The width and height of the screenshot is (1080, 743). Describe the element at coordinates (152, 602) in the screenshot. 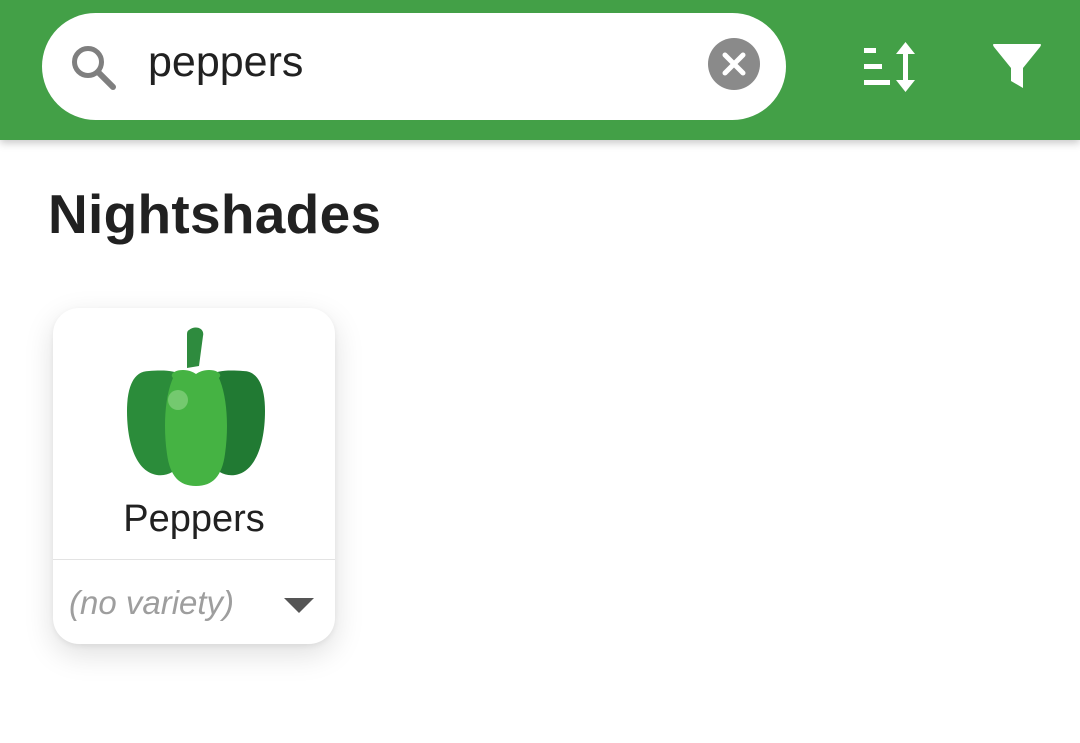

I see `variety-value: (no variety)` at that location.